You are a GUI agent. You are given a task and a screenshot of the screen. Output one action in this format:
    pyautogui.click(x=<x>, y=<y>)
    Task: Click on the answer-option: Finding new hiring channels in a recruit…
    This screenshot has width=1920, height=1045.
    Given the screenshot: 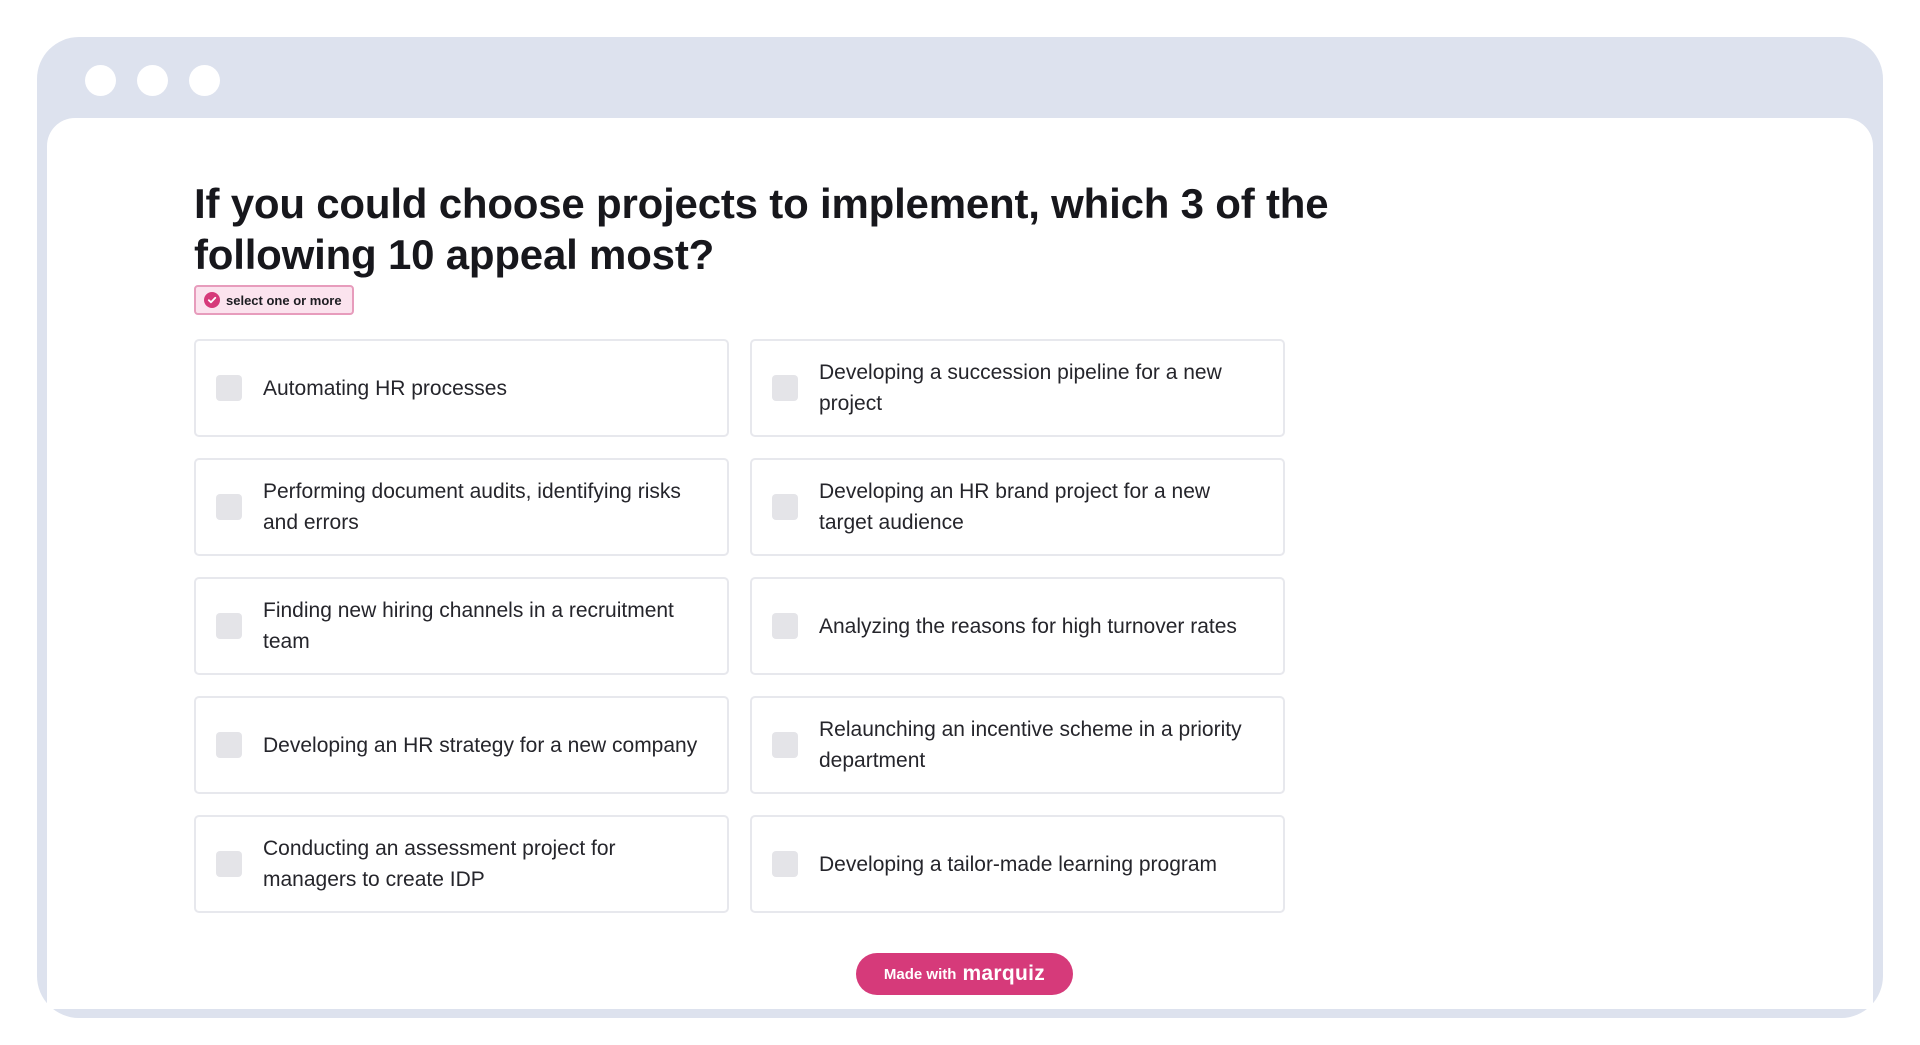 What is the action you would take?
    pyautogui.click(x=461, y=626)
    